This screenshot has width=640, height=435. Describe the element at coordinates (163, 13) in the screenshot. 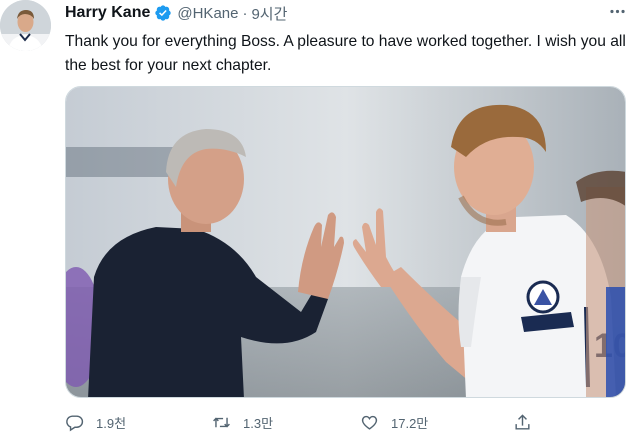

I see `verified-badge-icon` at that location.